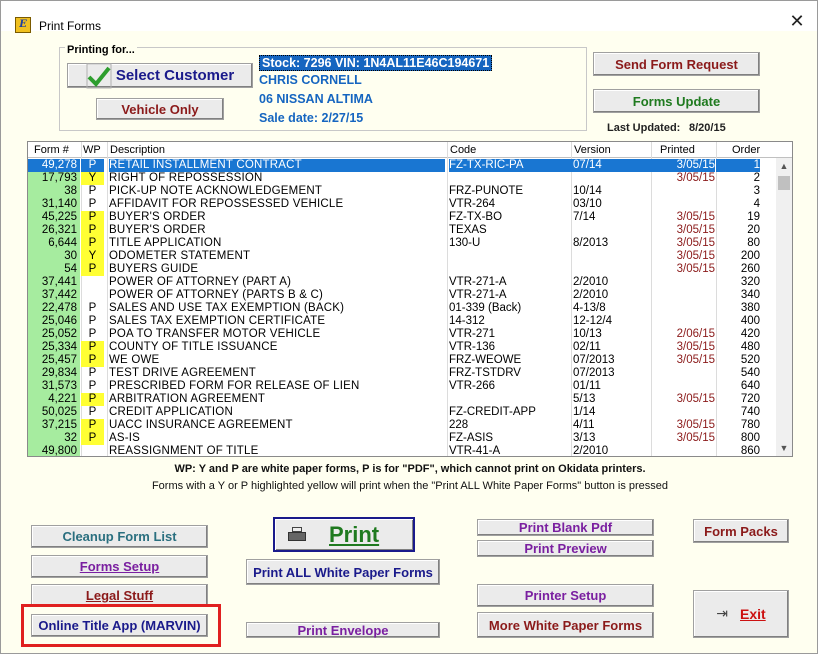  What do you see at coordinates (741, 614) in the screenshot?
I see `exit-button: ⇥ Exit` at bounding box center [741, 614].